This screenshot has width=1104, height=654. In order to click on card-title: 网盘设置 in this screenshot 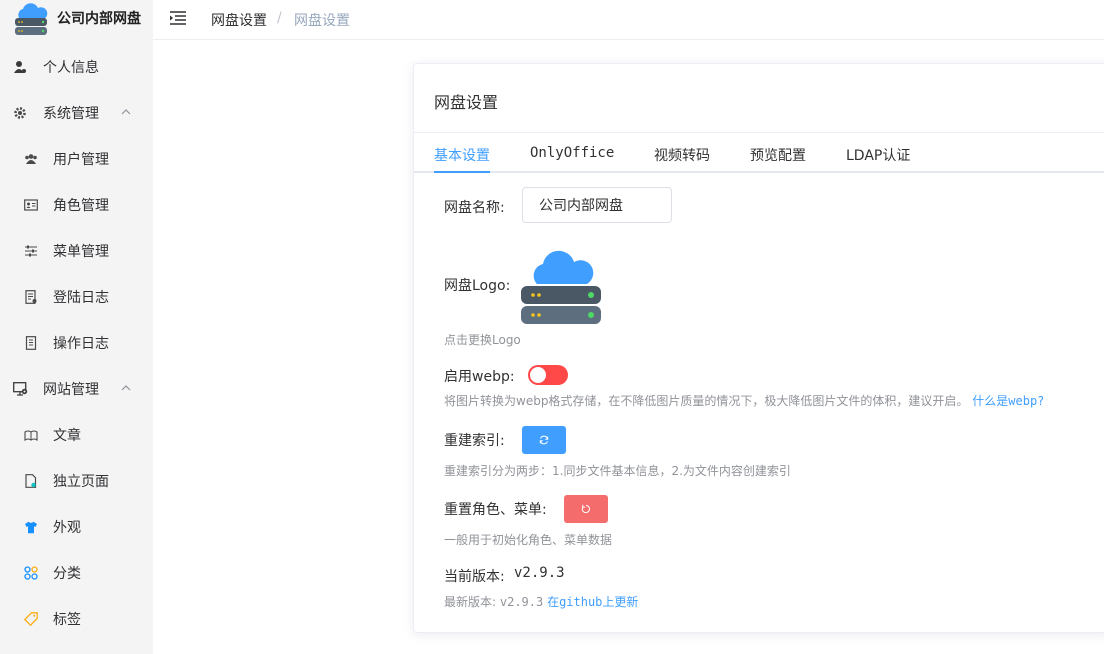, I will do `click(466, 102)`.